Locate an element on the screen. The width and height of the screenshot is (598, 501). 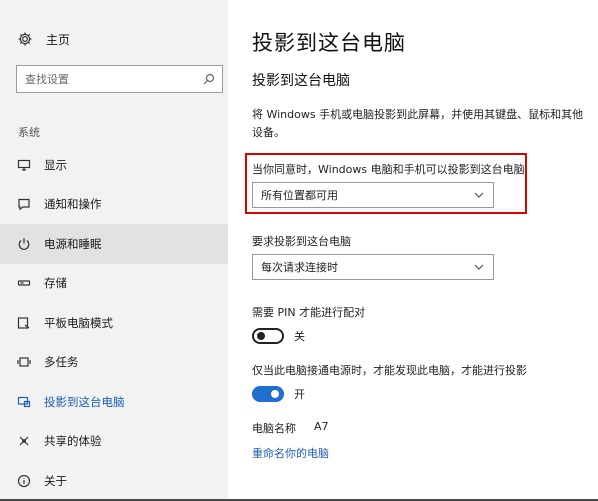
message-icon is located at coordinates (24, 204).